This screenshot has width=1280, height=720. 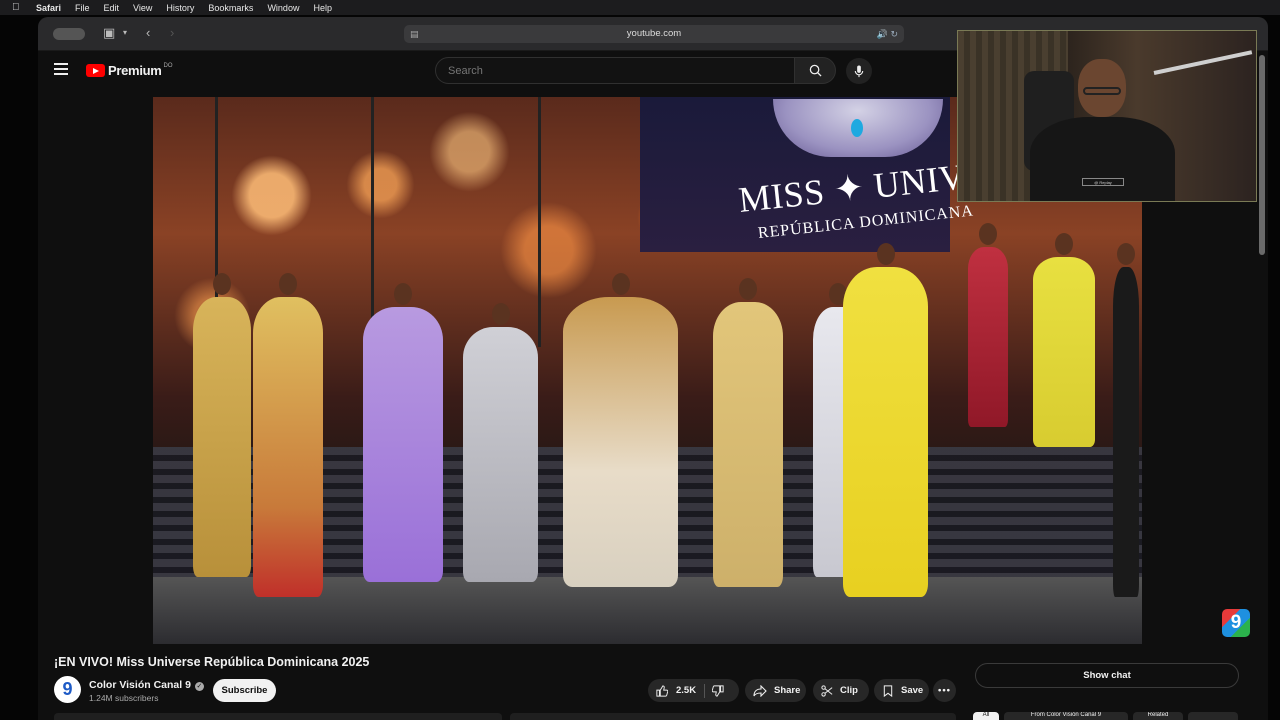 I want to click on share-icon, so click(x=760, y=690).